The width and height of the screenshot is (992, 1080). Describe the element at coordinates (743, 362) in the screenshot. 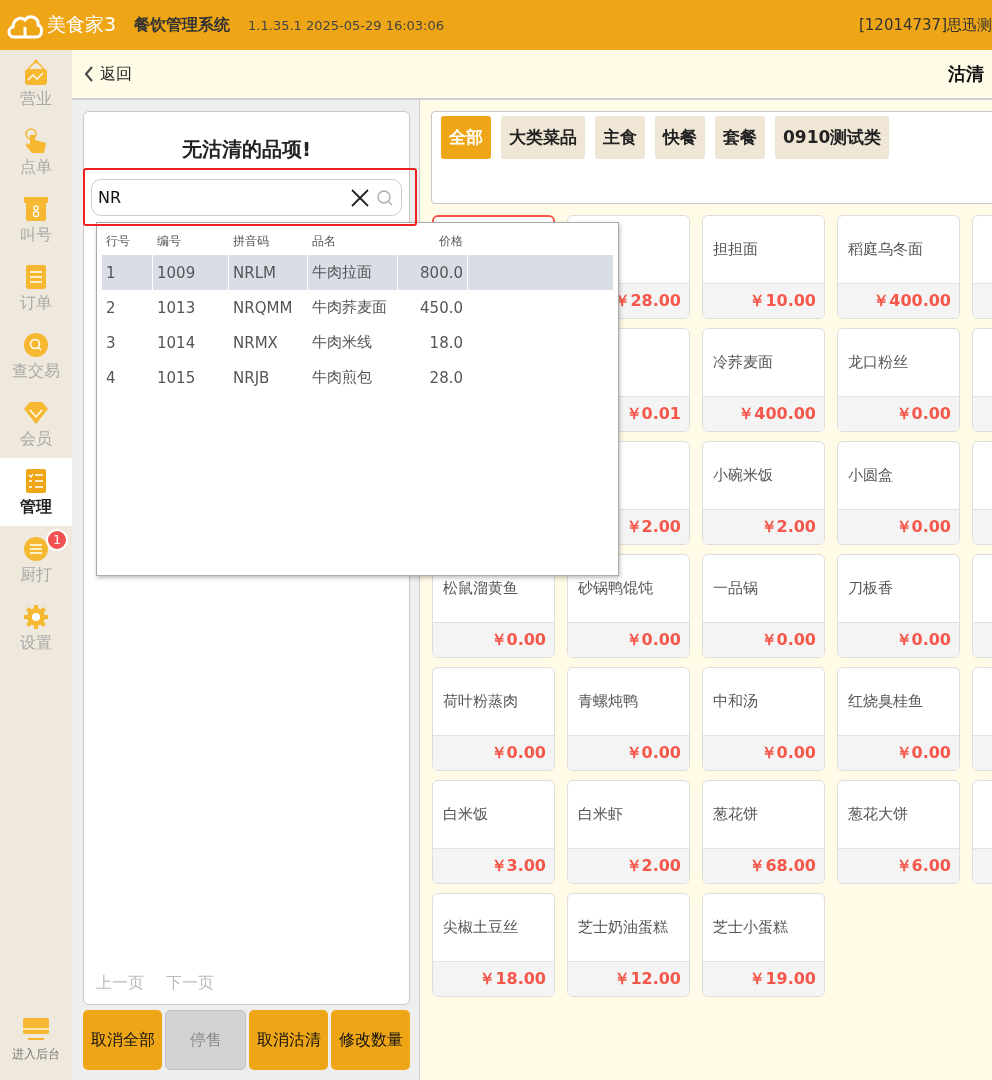

I see `dish-name: 冷荞麦面` at that location.